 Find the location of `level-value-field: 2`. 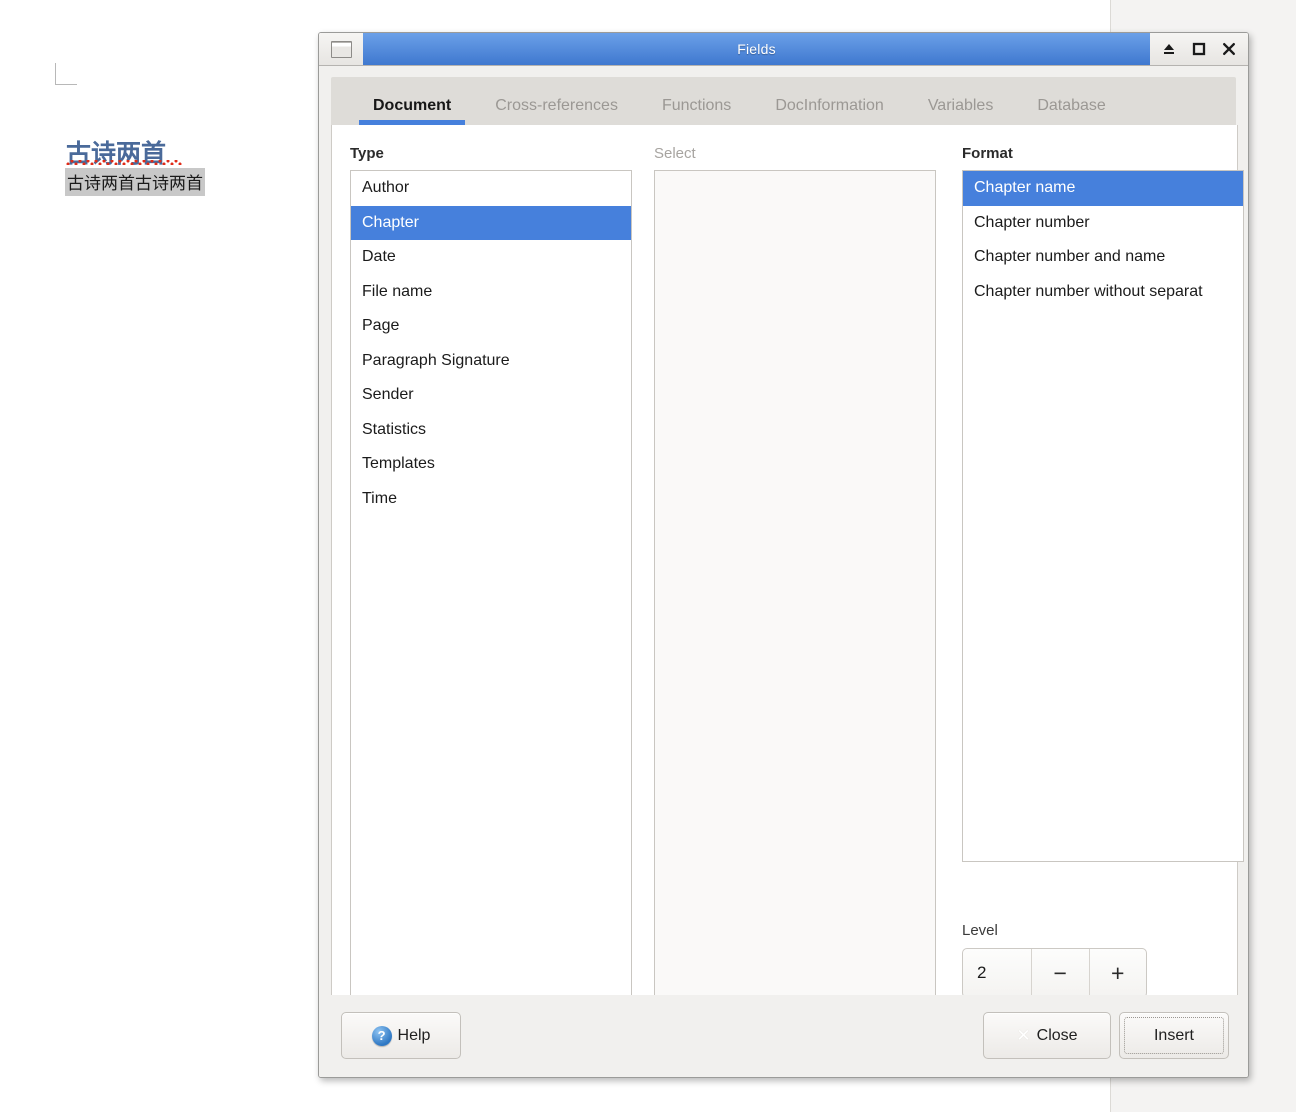

level-value-field: 2 is located at coordinates (997, 973).